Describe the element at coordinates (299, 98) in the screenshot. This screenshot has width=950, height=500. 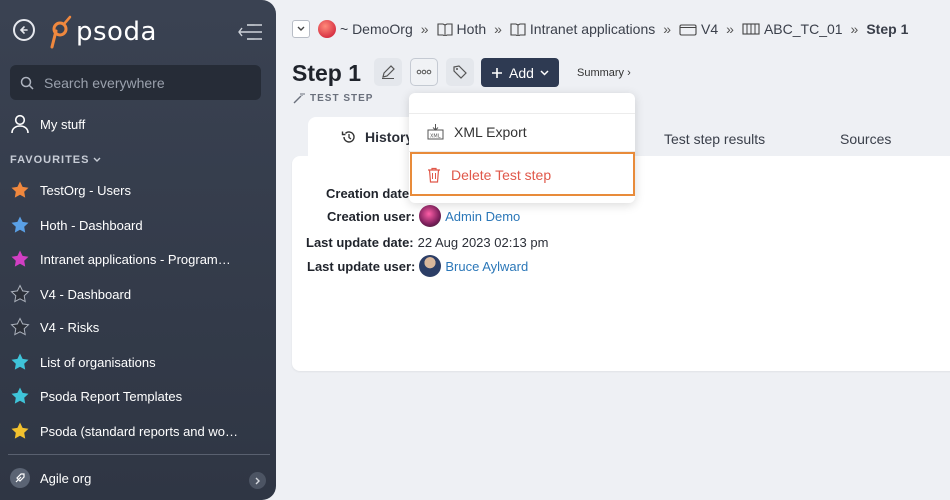
I see `wand-icon` at that location.